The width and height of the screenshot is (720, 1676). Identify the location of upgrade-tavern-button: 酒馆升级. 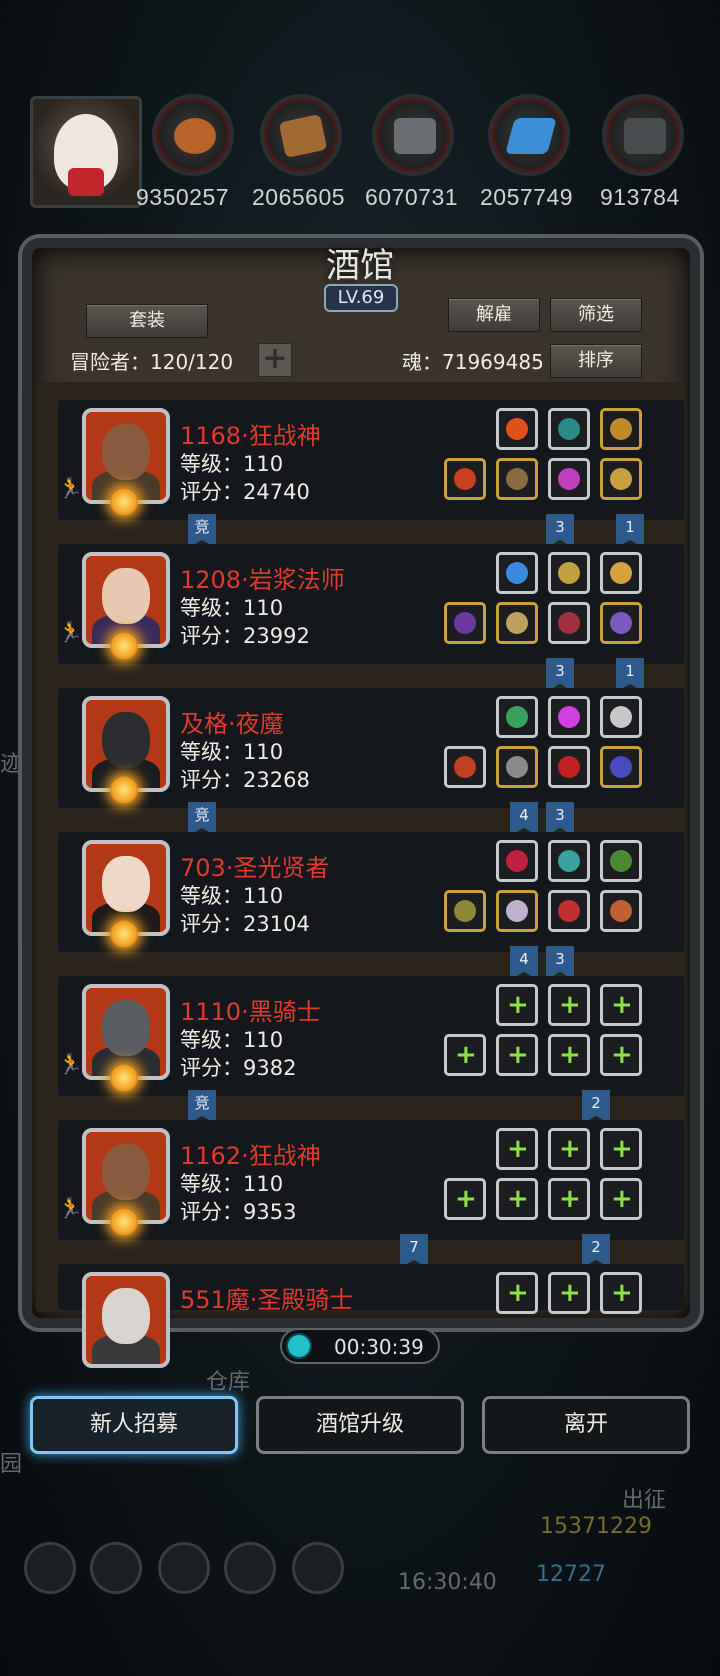
(360, 1425).